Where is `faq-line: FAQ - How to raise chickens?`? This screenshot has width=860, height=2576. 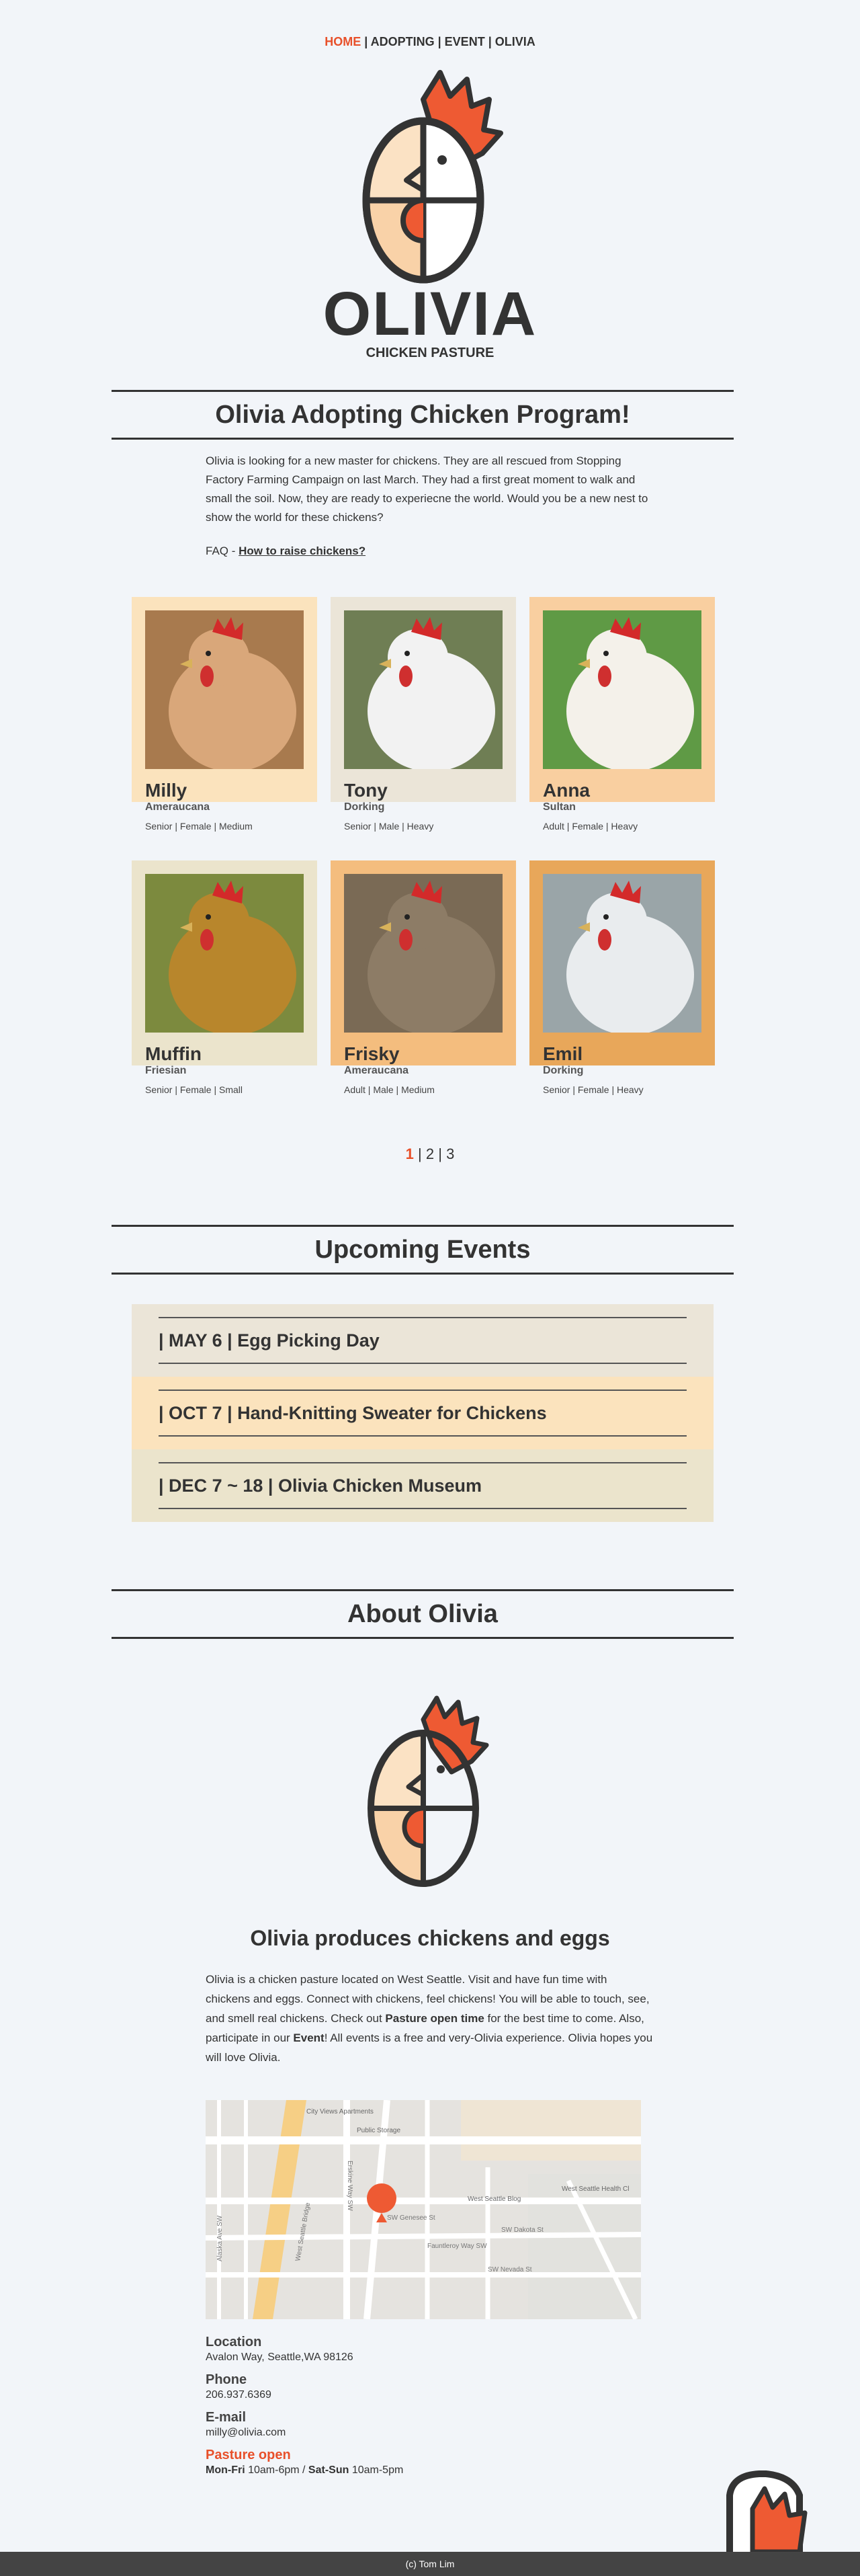 faq-line: FAQ - How to raise chickens? is located at coordinates (286, 551).